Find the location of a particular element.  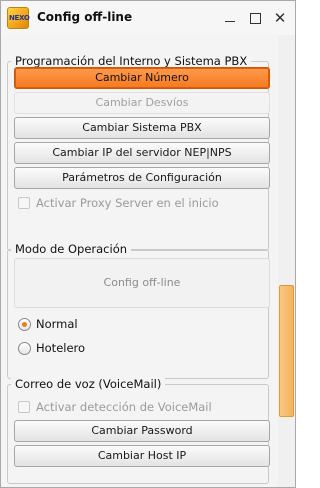

cambiar-desvios-button: Cambiar Desvíos is located at coordinates (142, 103).